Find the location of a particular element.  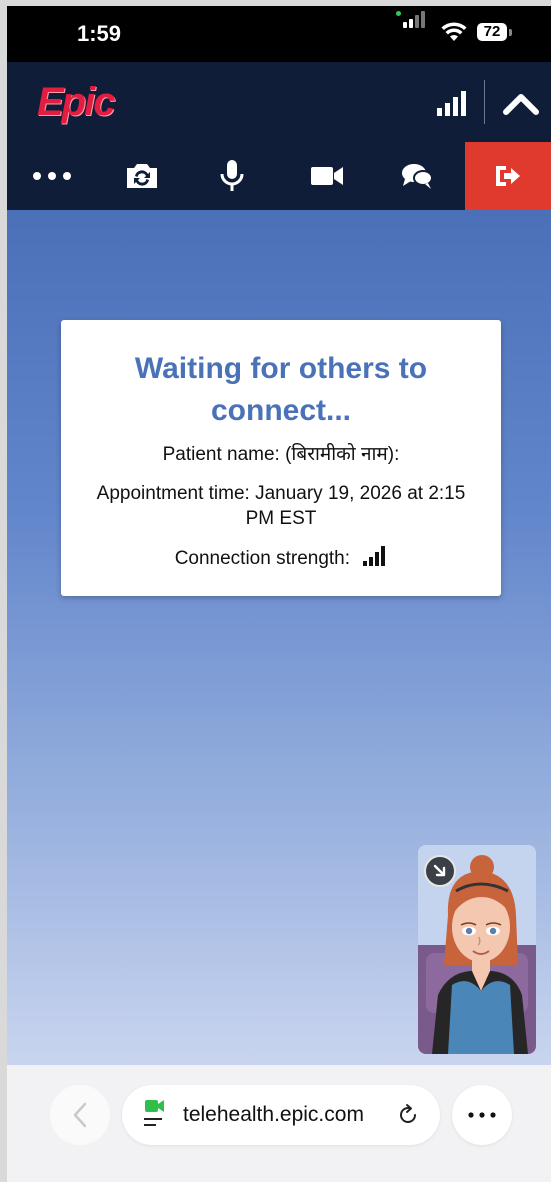

ios-status-bar: 1:59 72 is located at coordinates (279, 34).